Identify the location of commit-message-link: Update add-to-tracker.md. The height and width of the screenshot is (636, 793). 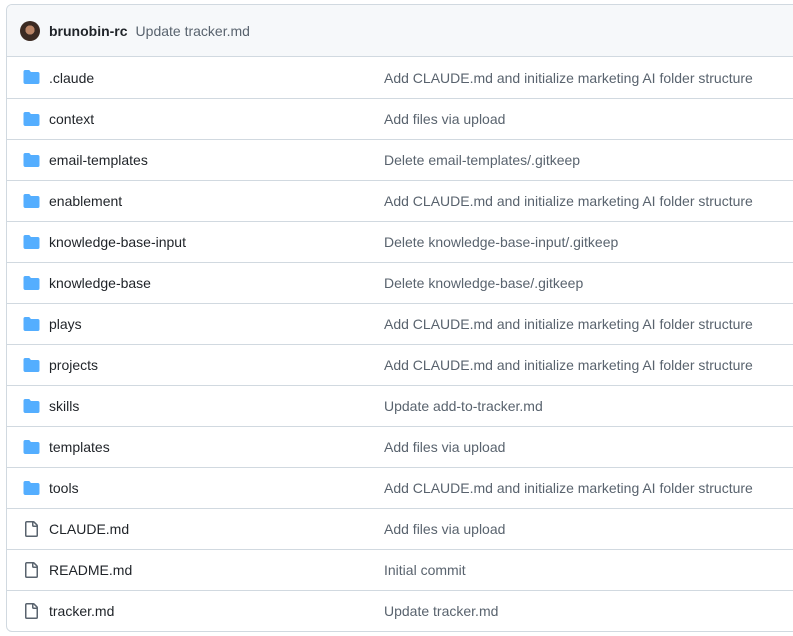
(463, 406).